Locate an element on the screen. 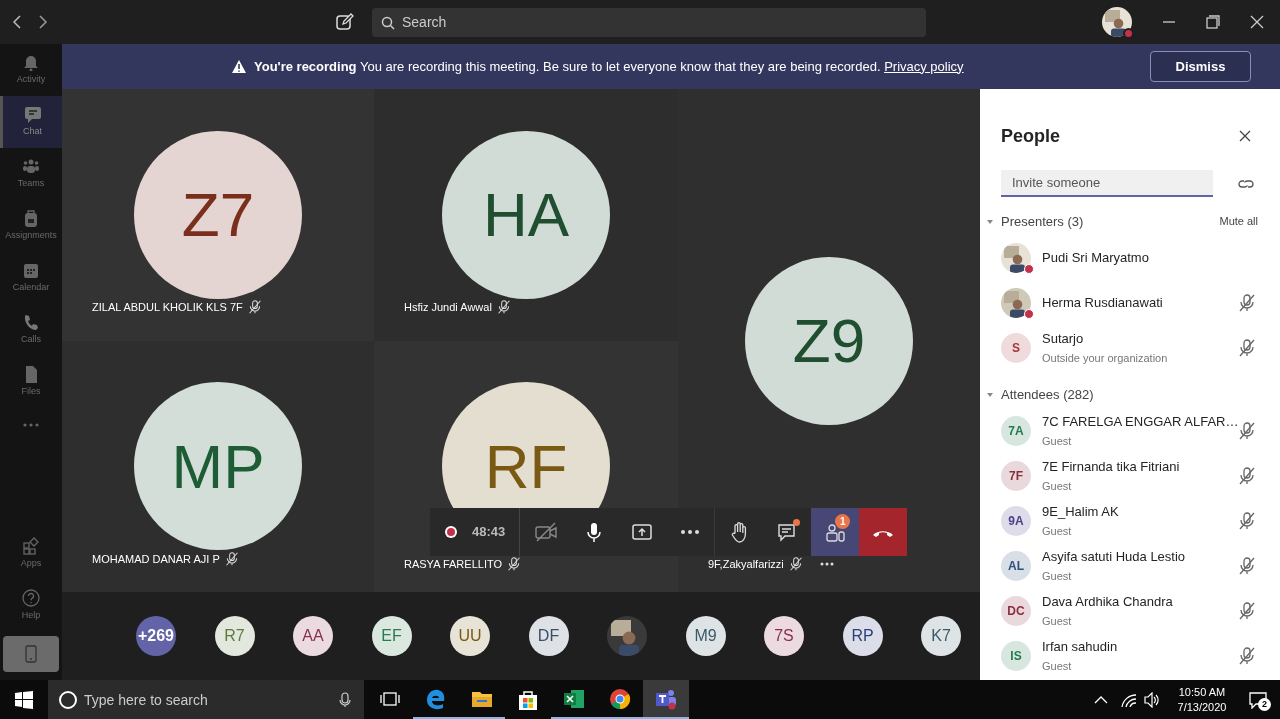  participant-name: Herma Rusdianawati is located at coordinates (1103, 302).